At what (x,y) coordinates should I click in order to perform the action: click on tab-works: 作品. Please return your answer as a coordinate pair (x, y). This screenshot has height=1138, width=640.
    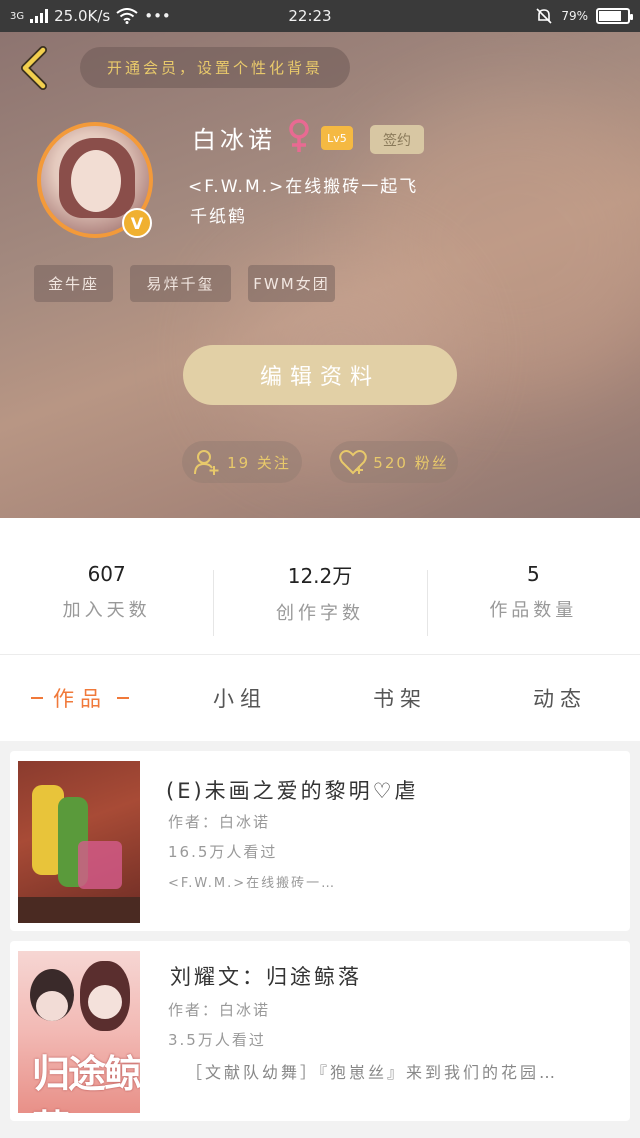
    Looking at the image, I should click on (80, 698).